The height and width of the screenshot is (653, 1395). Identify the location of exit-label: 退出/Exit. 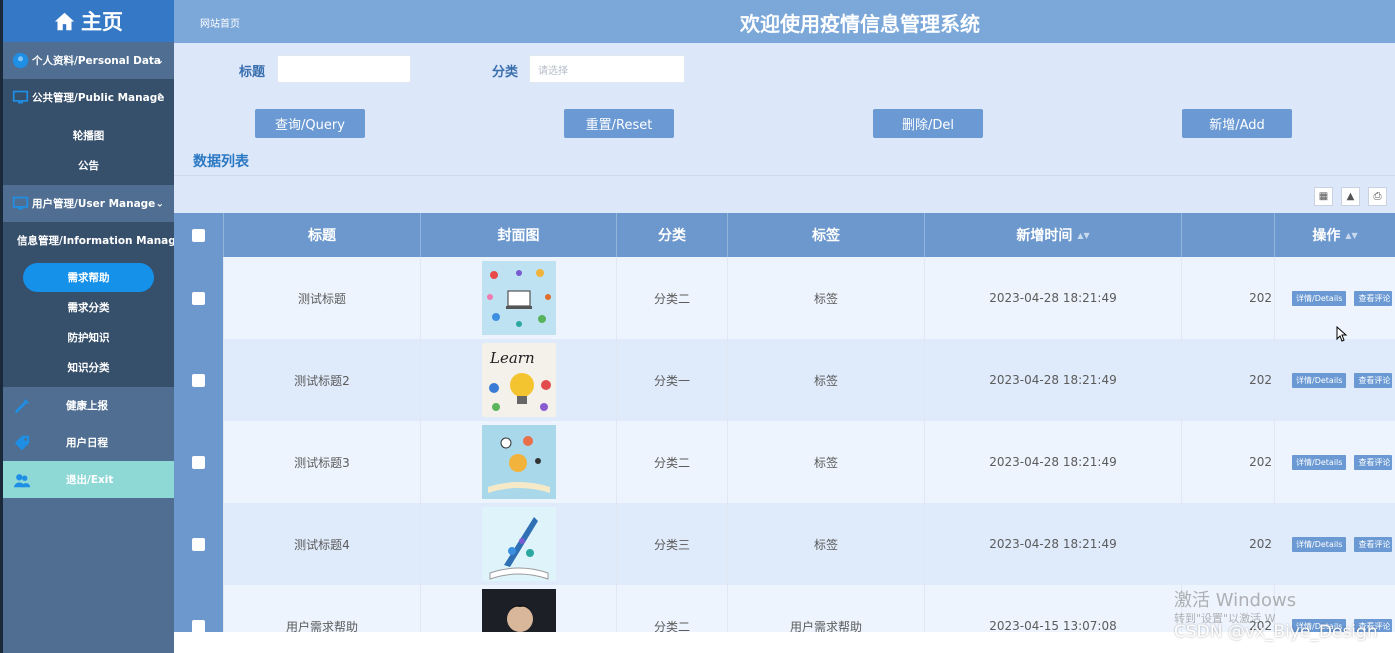
(90, 480).